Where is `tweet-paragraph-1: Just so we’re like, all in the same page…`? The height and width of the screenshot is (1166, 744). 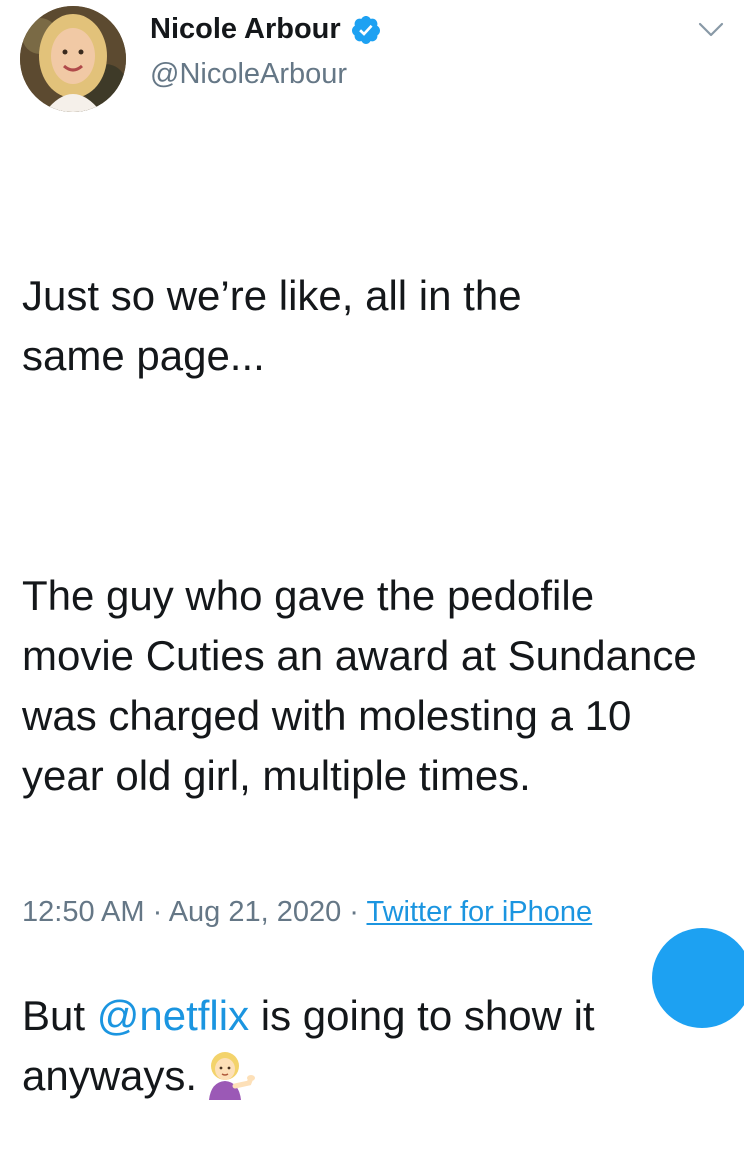 tweet-paragraph-1: Just so we’re like, all in the same page… is located at coordinates (377, 326).